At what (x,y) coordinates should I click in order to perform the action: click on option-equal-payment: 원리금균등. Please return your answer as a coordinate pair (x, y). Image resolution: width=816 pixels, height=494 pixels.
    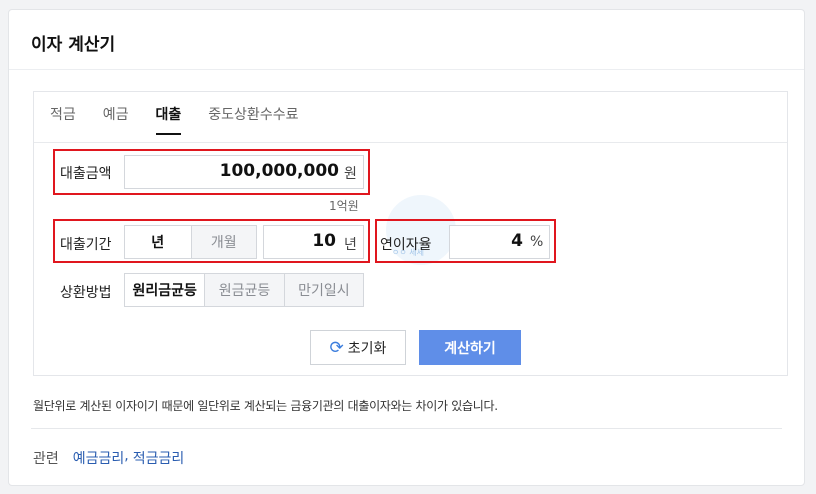
    Looking at the image, I should click on (165, 290).